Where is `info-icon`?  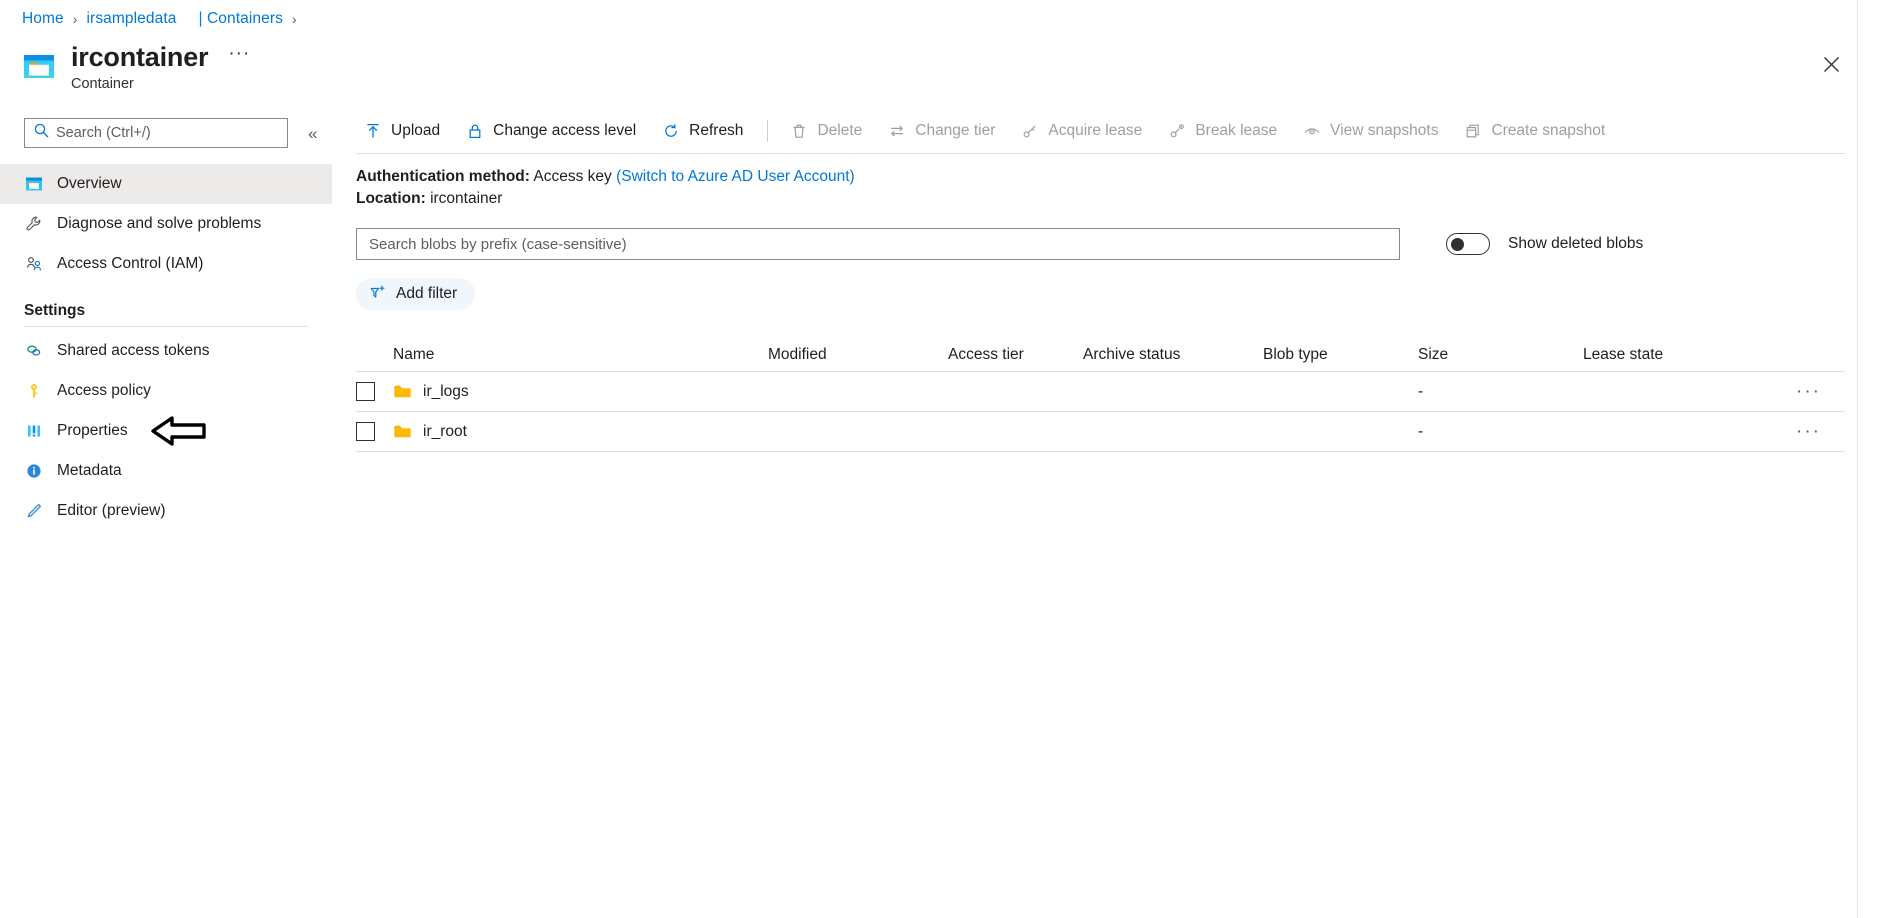
info-icon is located at coordinates (34, 471).